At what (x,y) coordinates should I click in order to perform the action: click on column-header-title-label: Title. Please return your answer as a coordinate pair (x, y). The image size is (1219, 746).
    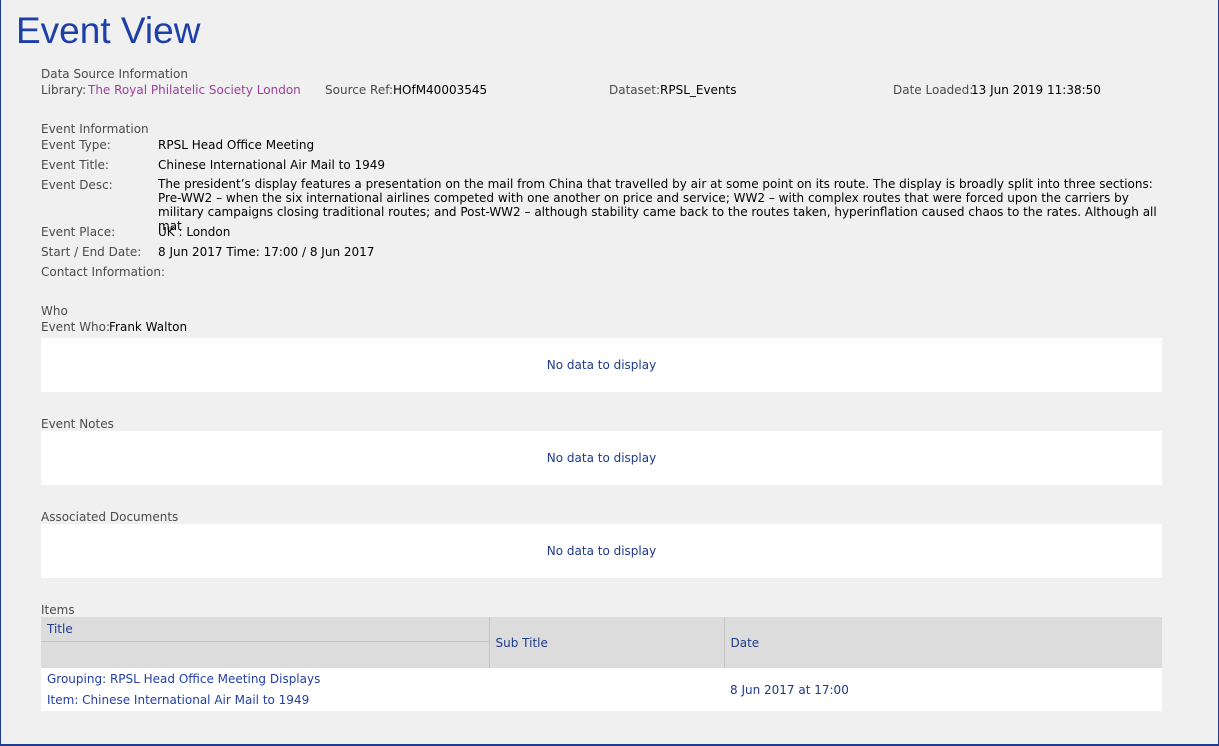
    Looking at the image, I should click on (60, 629).